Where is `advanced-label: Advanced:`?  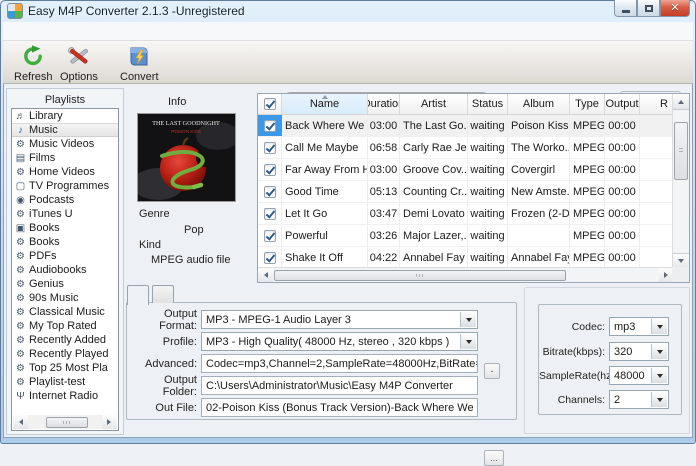
advanced-label: Advanced: is located at coordinates (171, 363).